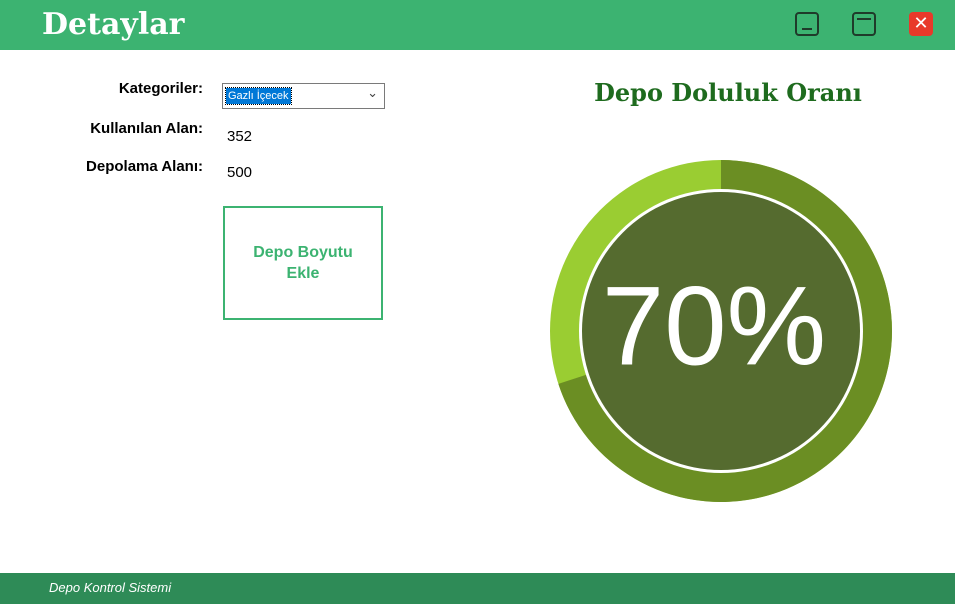  I want to click on chevron-down-icon: ⌄, so click(372, 93).